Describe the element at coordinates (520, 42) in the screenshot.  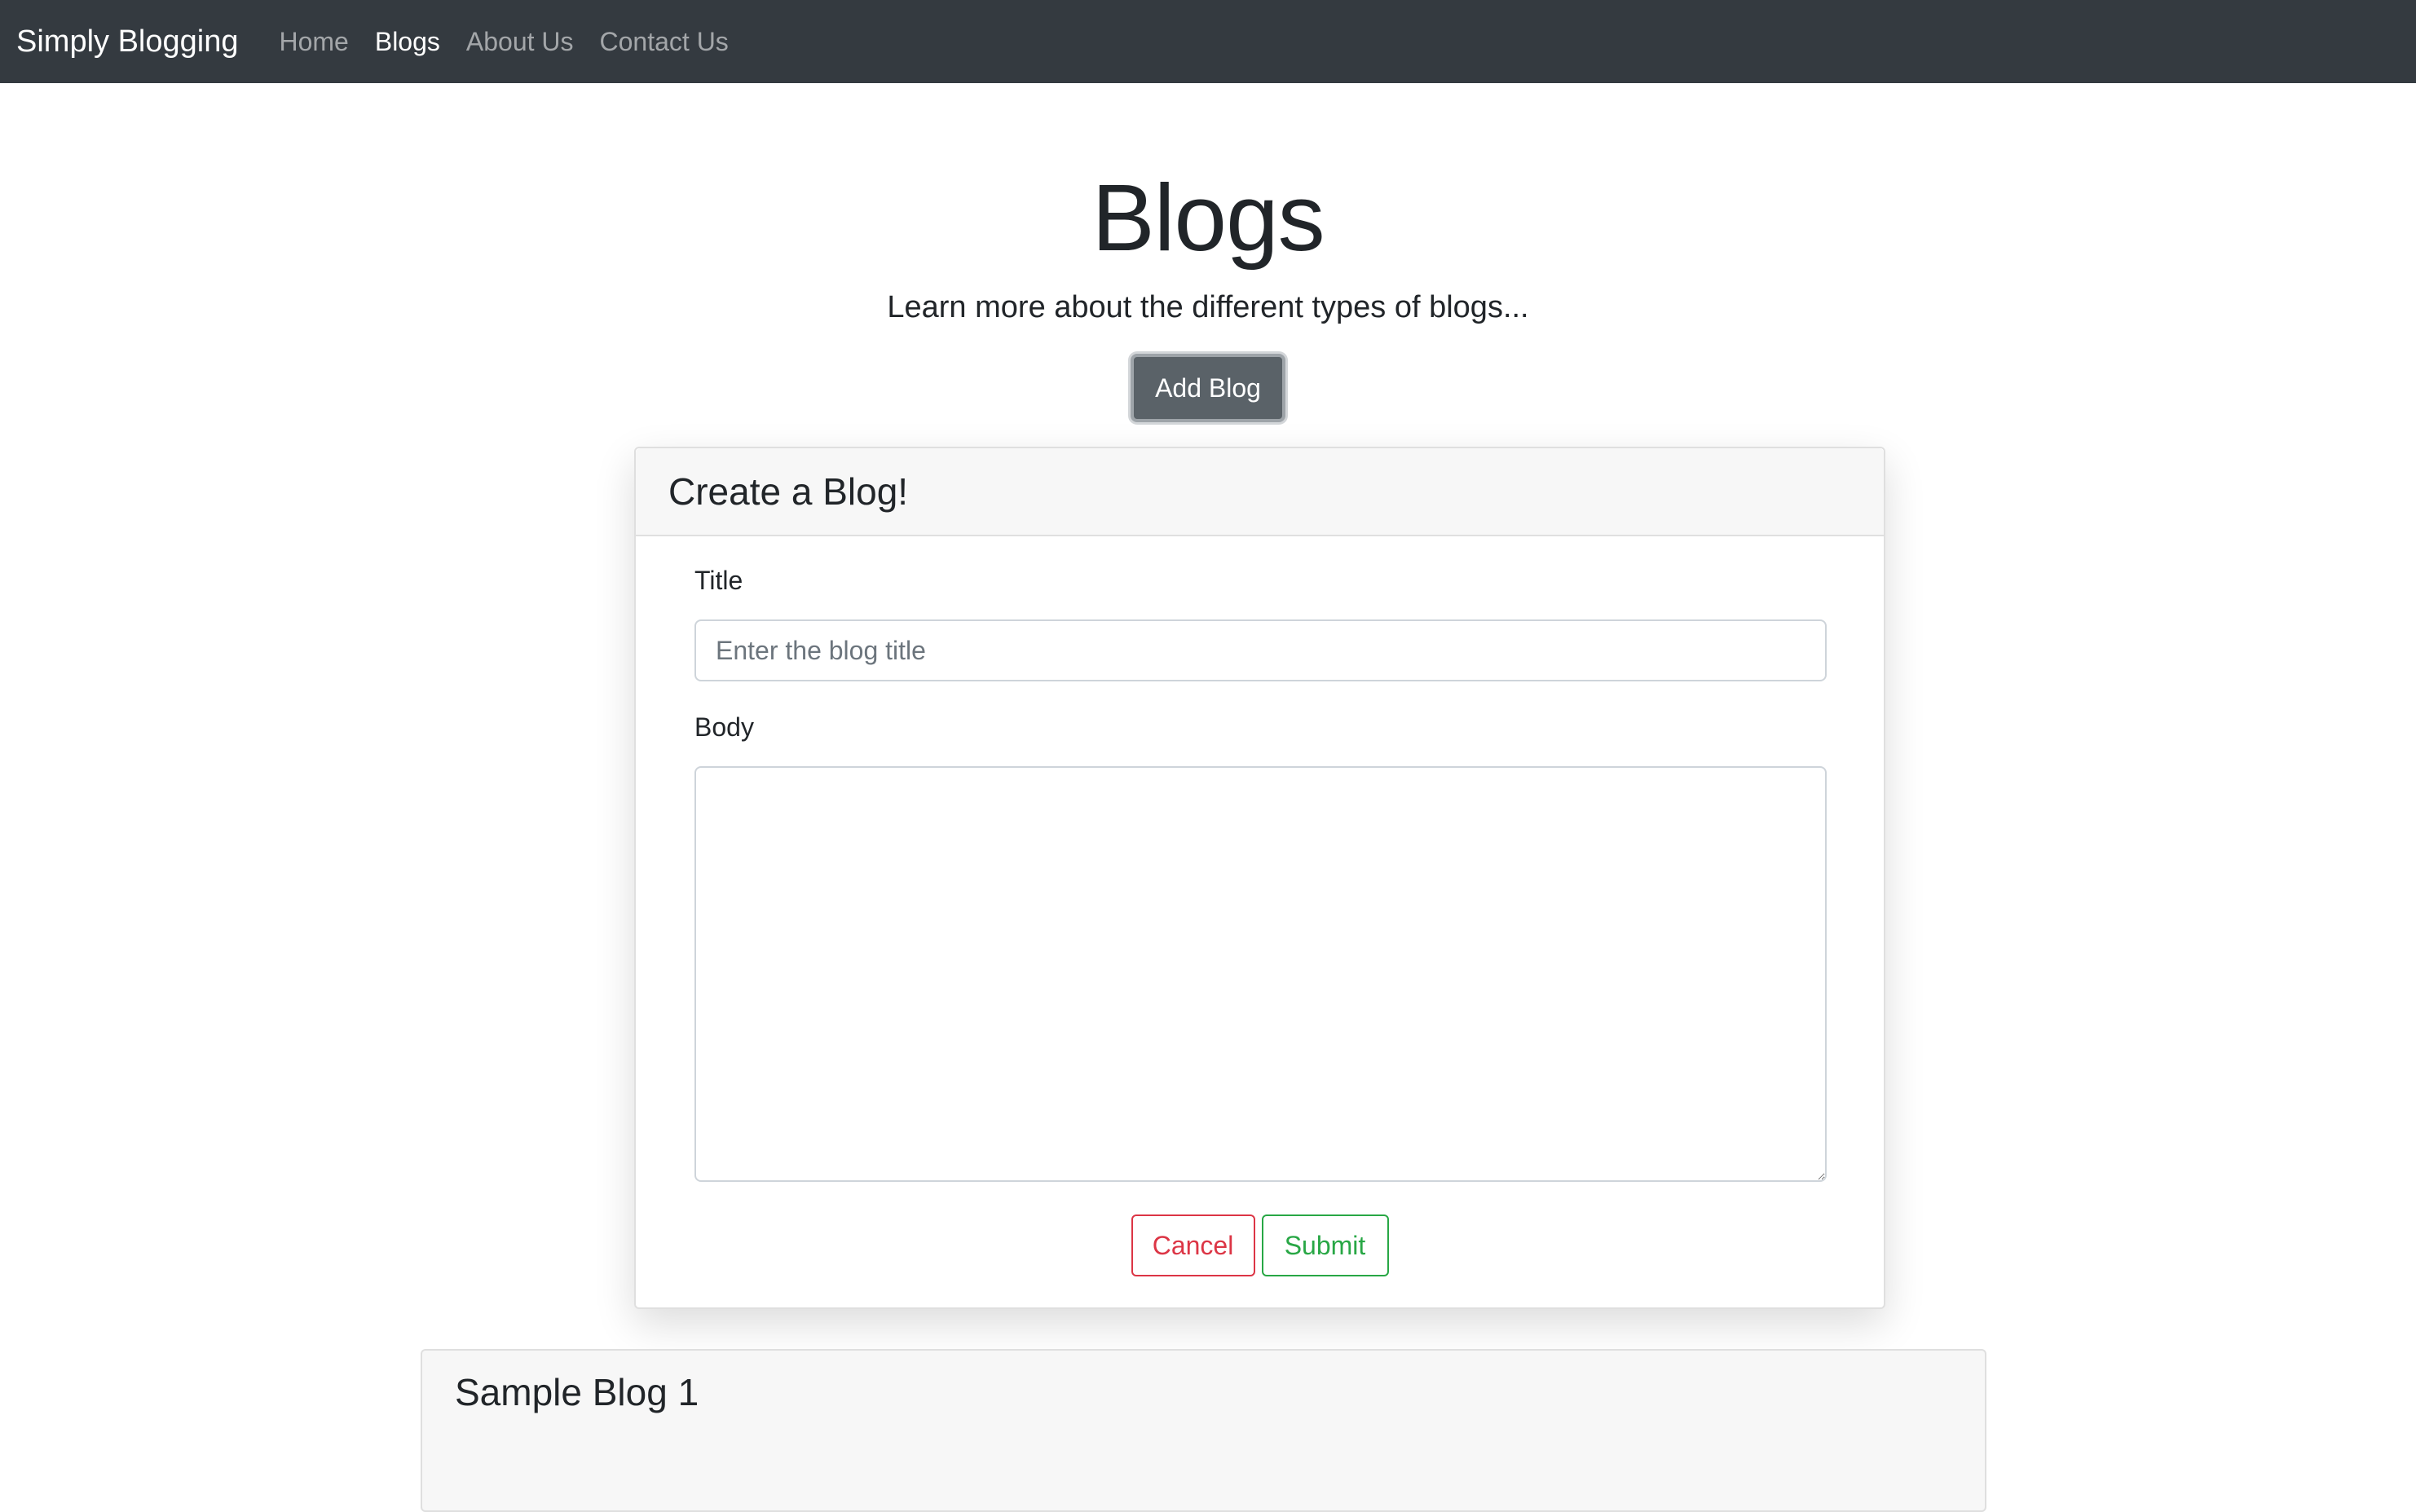
I see `nav-link-about-us: About Us` at that location.